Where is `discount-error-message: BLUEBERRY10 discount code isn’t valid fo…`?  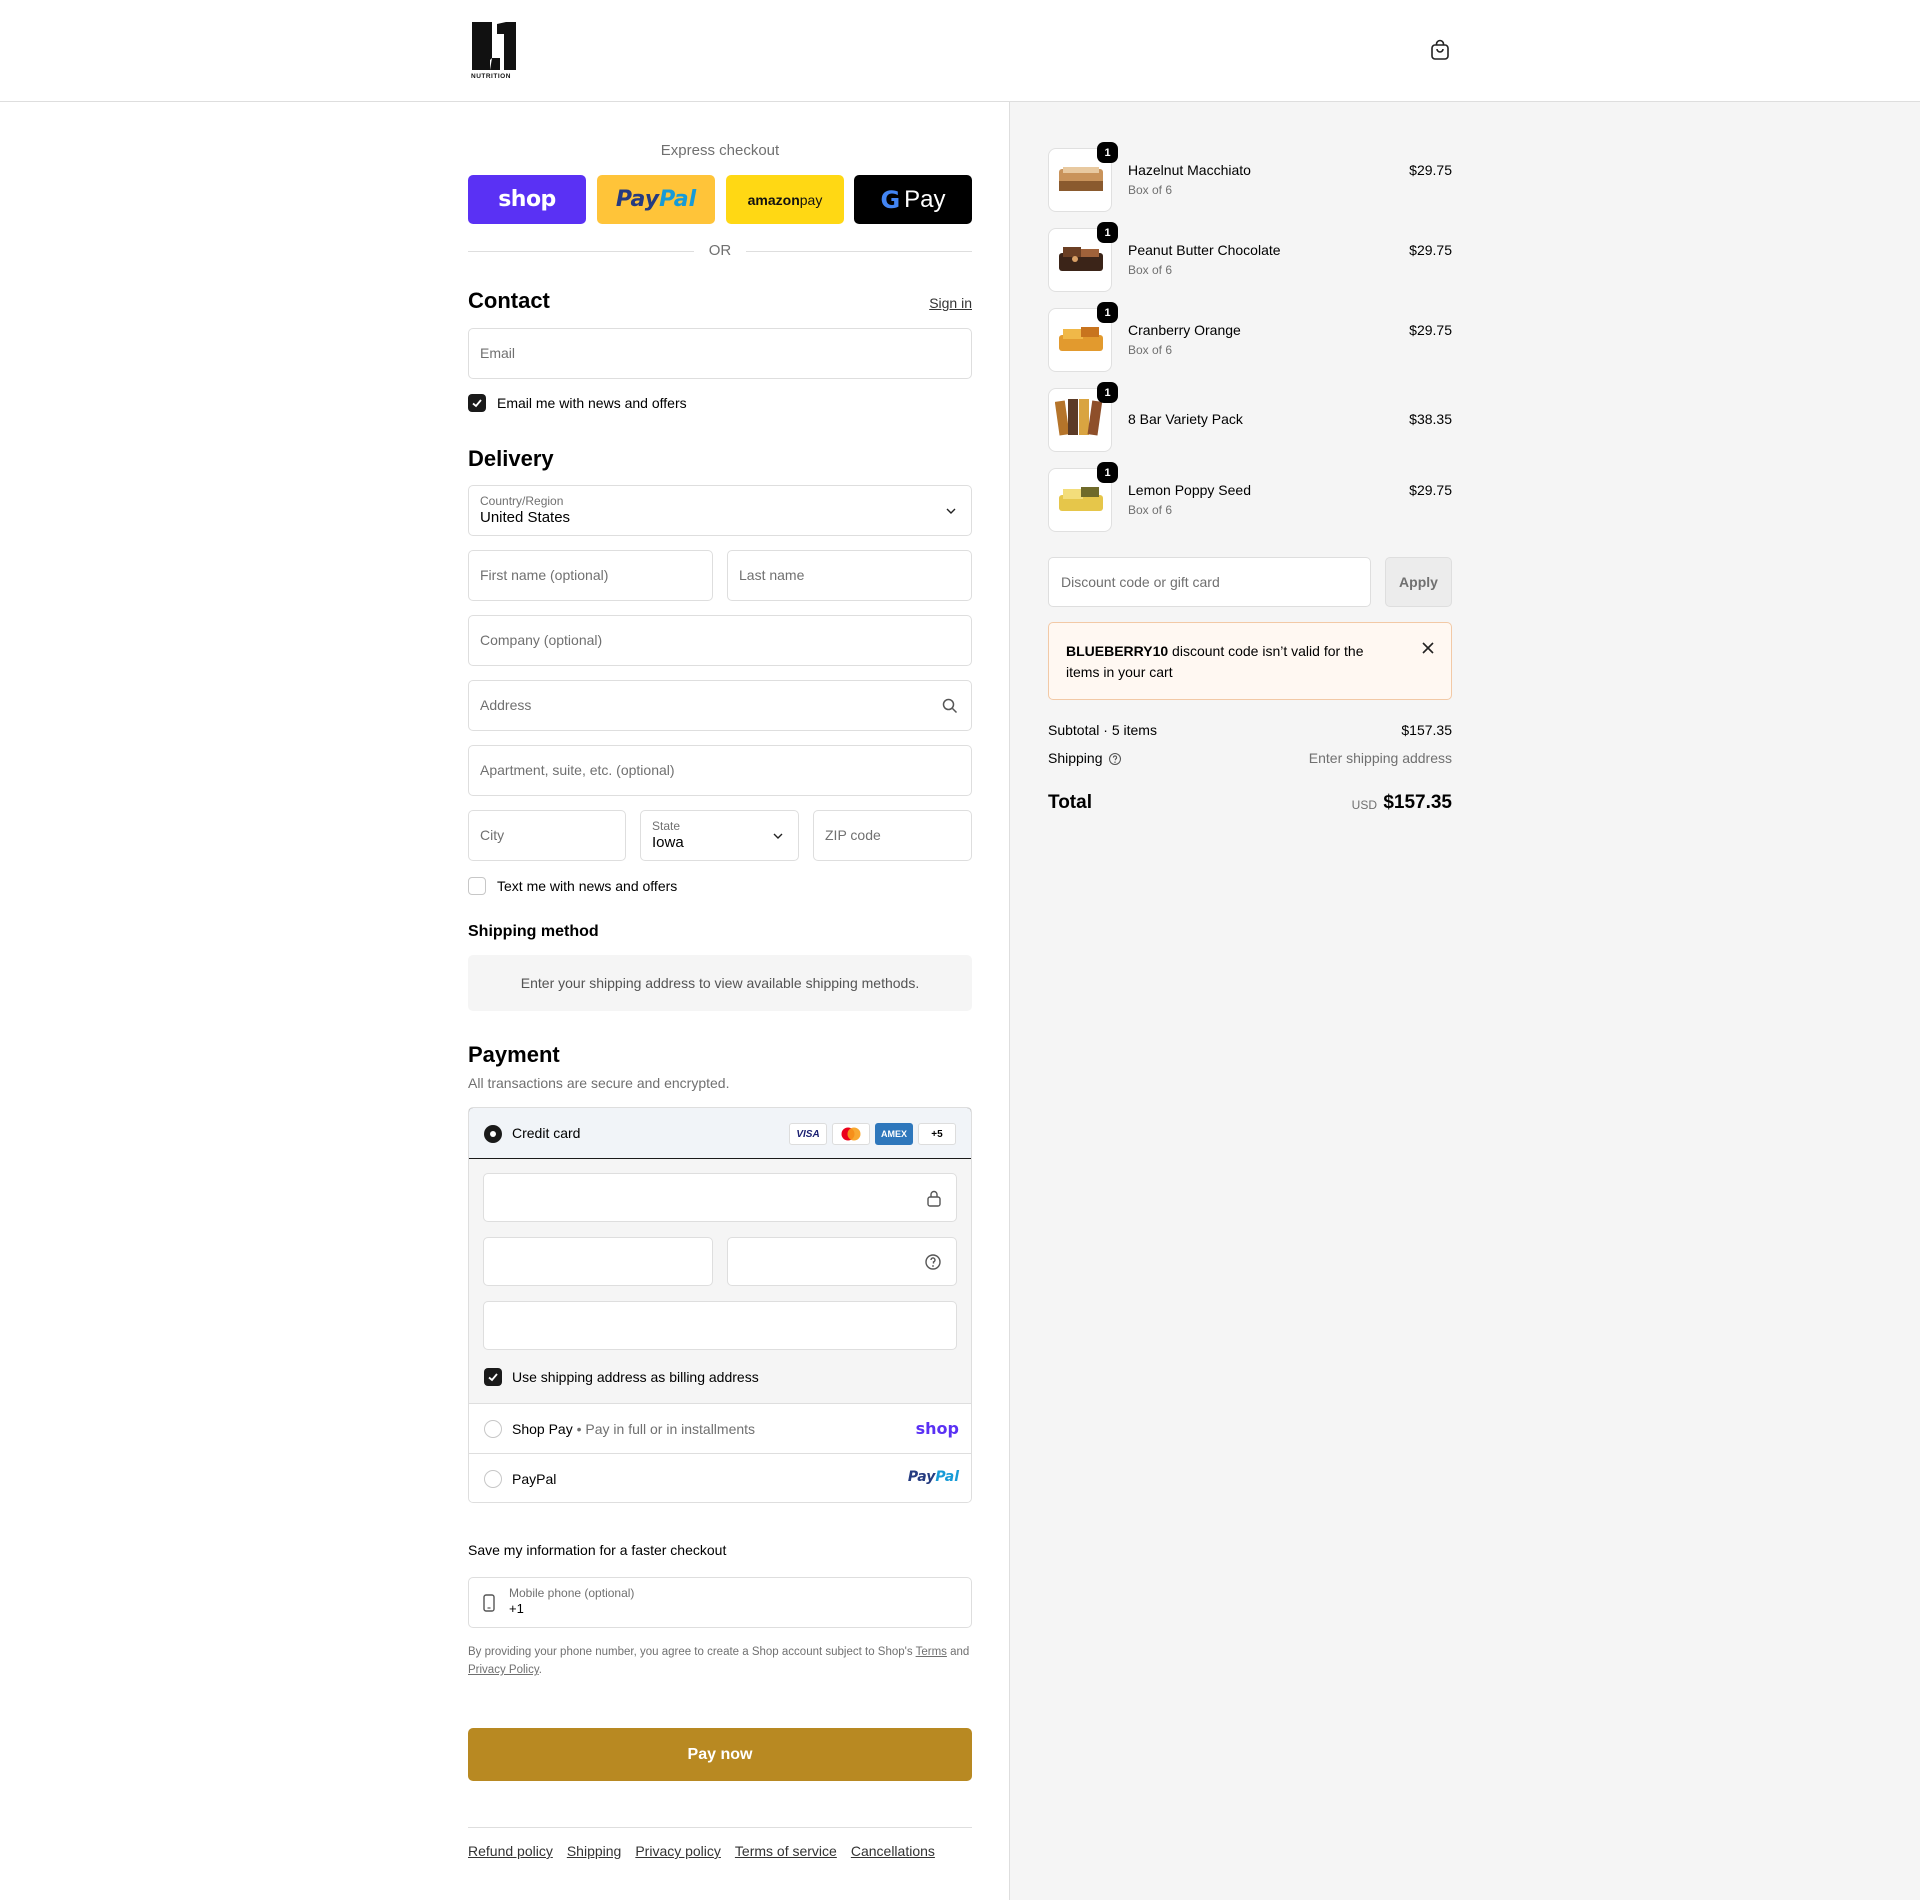 discount-error-message: BLUEBERRY10 discount code isn’t valid fo… is located at coordinates (1226, 662).